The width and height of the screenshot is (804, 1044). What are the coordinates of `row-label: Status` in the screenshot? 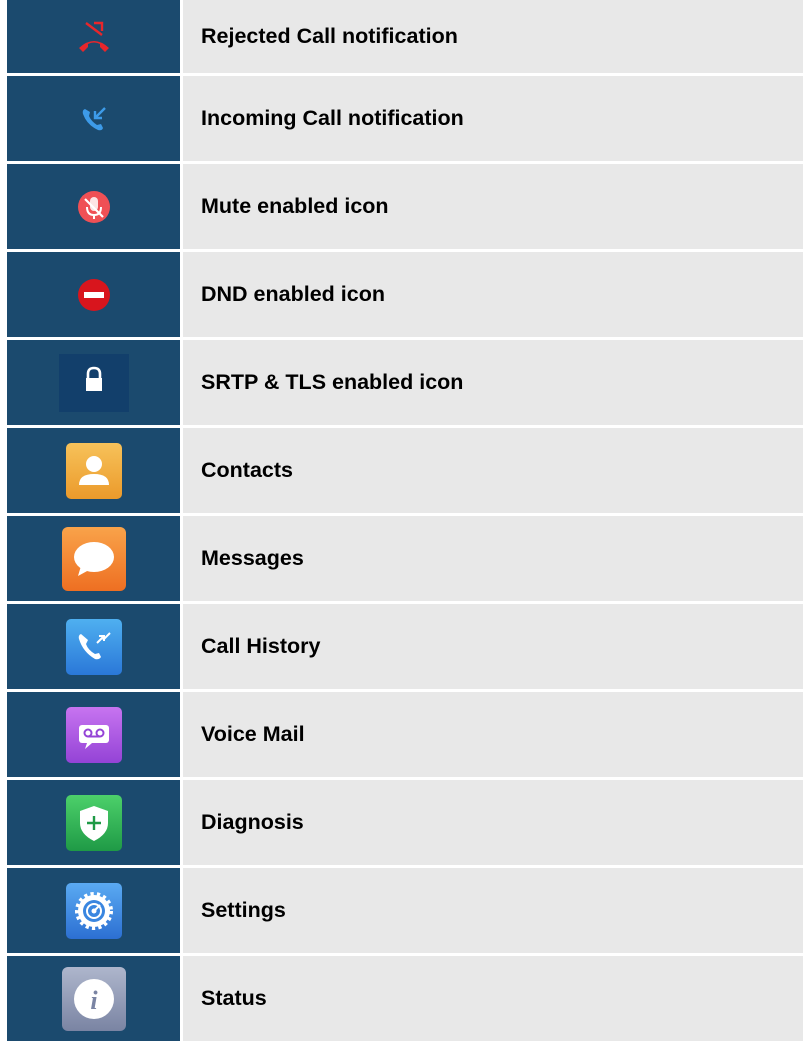 It's located at (493, 999).